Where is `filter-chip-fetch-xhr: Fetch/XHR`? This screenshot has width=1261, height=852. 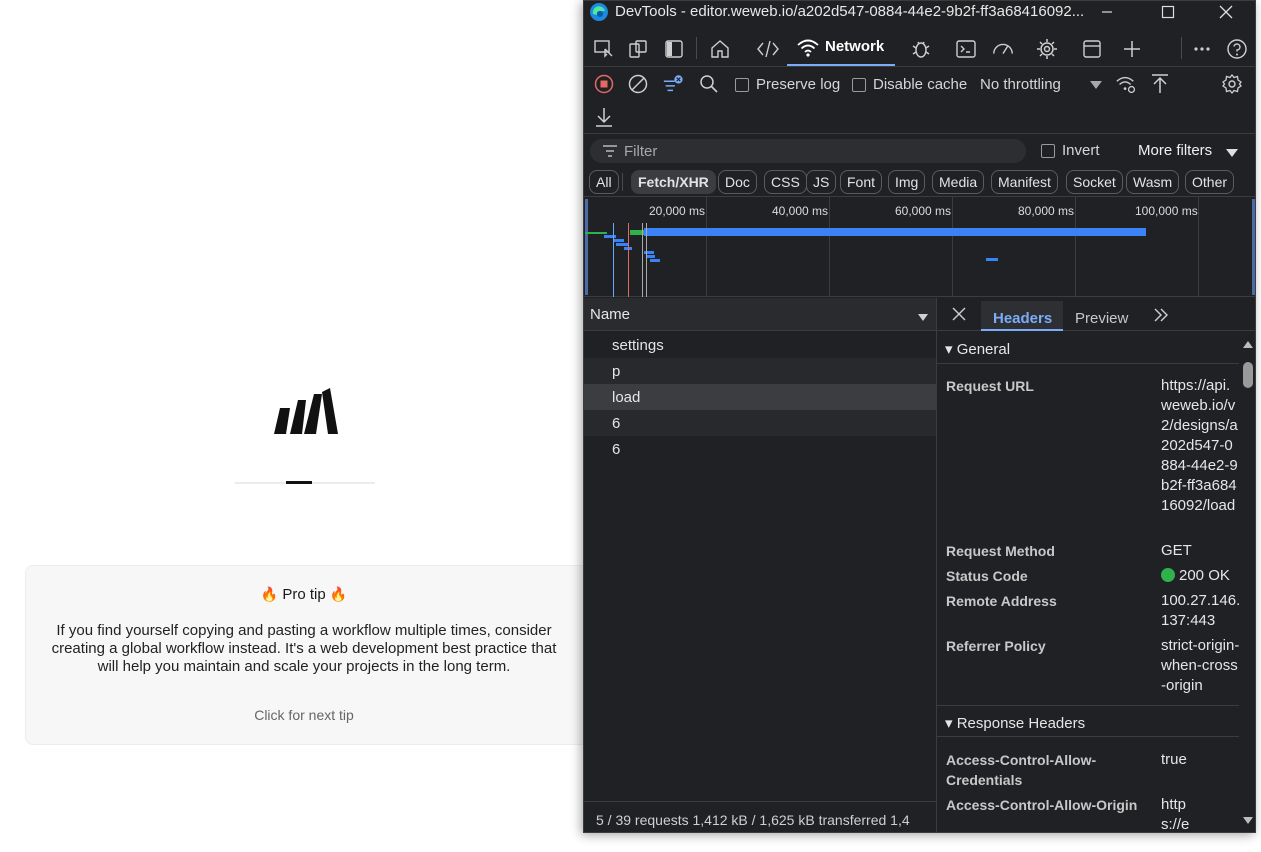 filter-chip-fetch-xhr: Fetch/XHR is located at coordinates (673, 182).